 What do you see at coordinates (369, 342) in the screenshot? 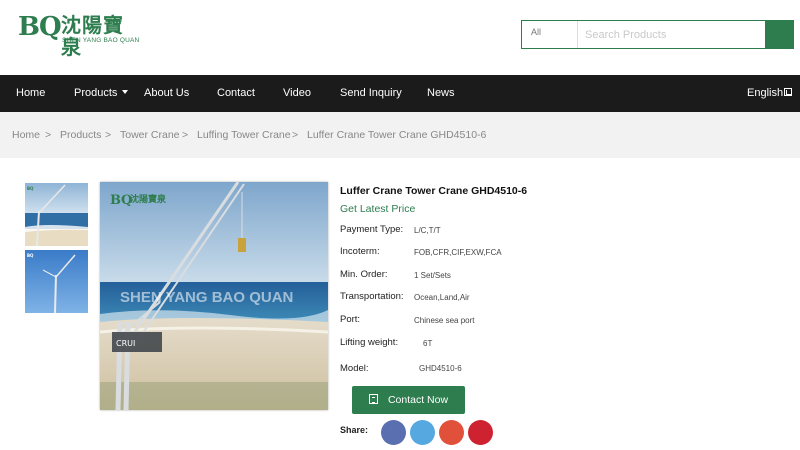
I see `spec-label-lifting-weight: Lifting weight:` at bounding box center [369, 342].